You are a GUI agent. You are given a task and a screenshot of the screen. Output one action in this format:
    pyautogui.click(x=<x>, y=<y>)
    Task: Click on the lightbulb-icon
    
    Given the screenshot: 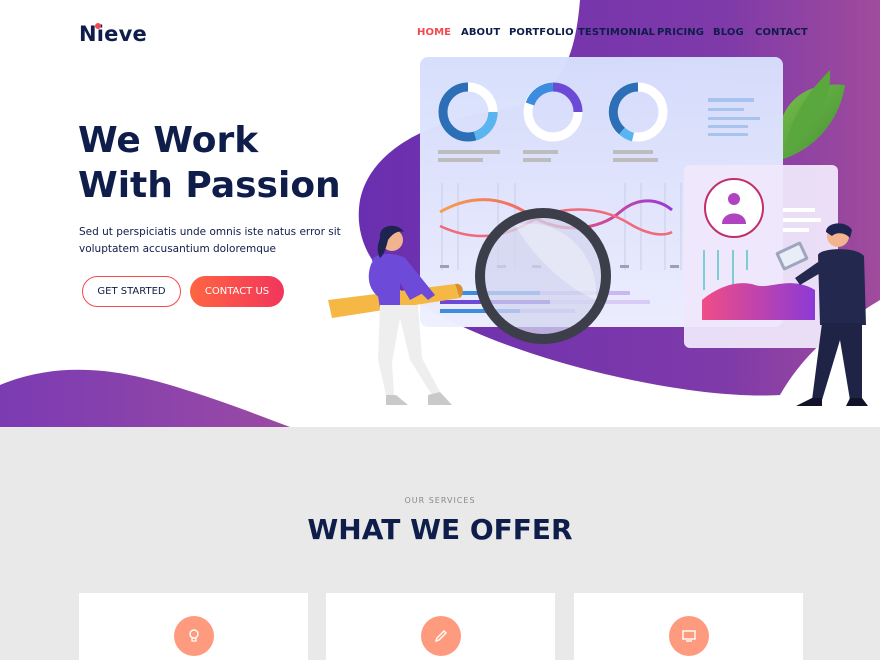 What is the action you would take?
    pyautogui.click(x=194, y=636)
    